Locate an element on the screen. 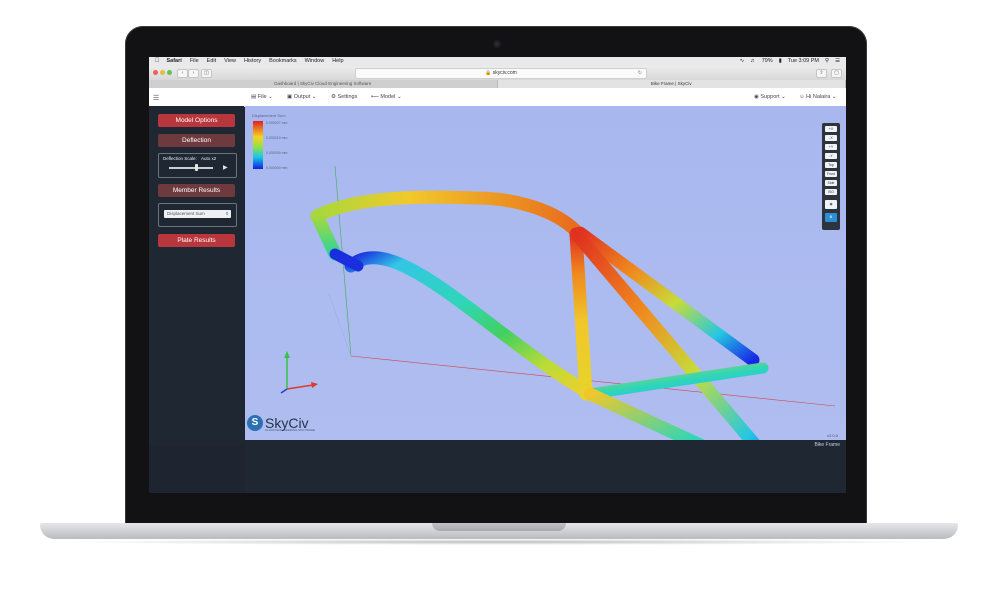 This screenshot has width=1000, height=595. member-results-button: Member Results is located at coordinates (196, 190).